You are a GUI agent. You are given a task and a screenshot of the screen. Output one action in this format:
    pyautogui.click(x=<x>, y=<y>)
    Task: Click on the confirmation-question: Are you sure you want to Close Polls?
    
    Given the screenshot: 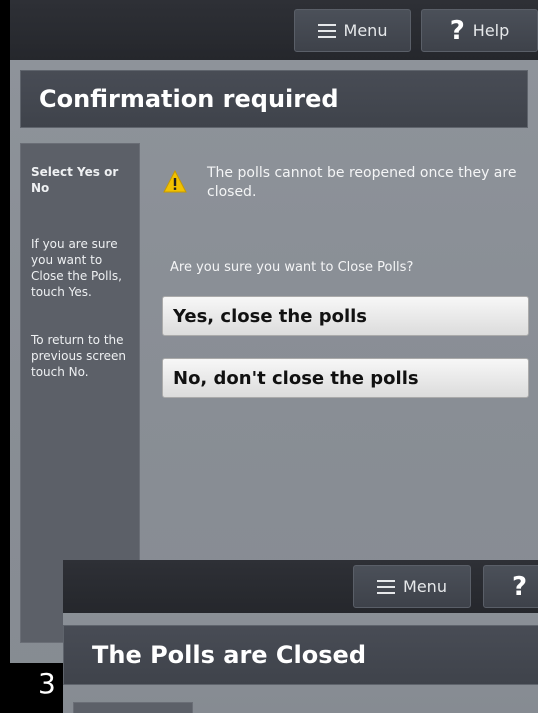 What is the action you would take?
    pyautogui.click(x=292, y=267)
    